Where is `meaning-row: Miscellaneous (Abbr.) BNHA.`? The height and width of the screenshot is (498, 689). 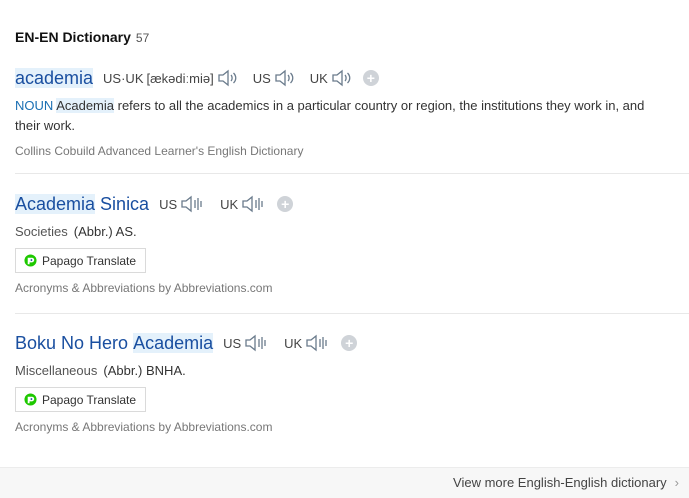
meaning-row: Miscellaneous (Abbr.) BNHA. is located at coordinates (352, 370).